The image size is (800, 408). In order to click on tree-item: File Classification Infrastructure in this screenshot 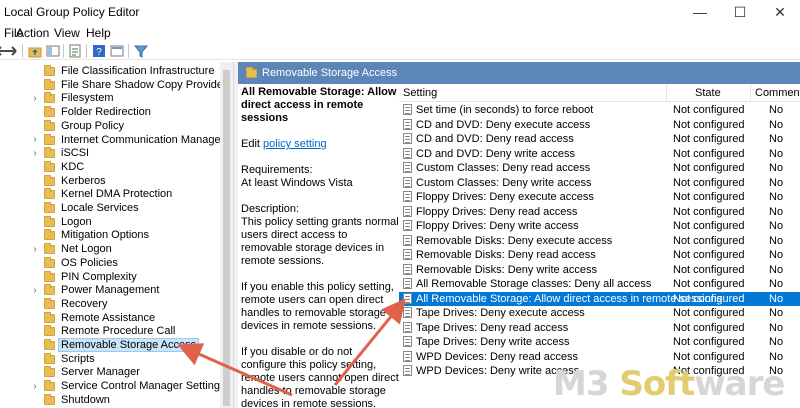, I will do `click(110, 71)`.